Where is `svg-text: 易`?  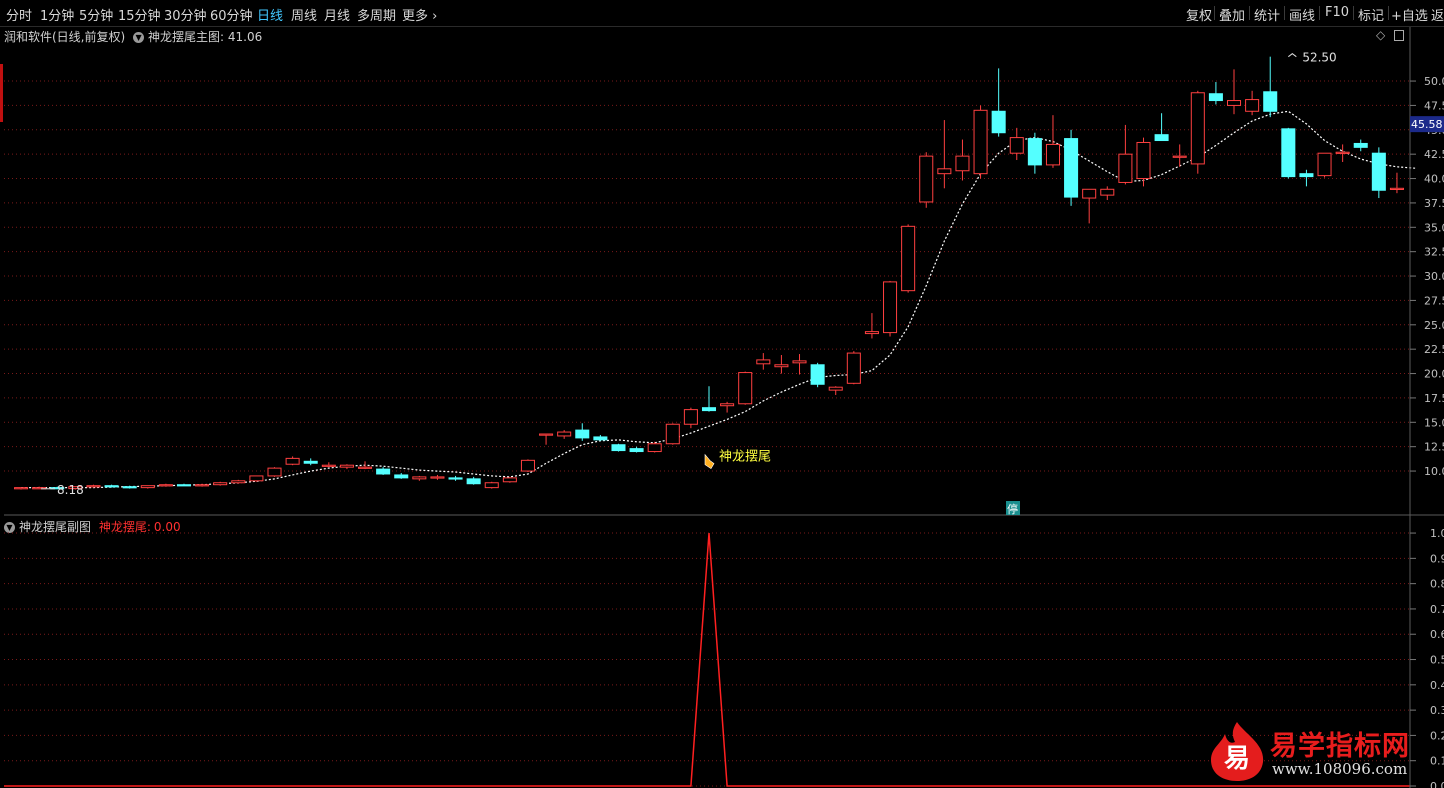 svg-text: 易 is located at coordinates (1237, 759).